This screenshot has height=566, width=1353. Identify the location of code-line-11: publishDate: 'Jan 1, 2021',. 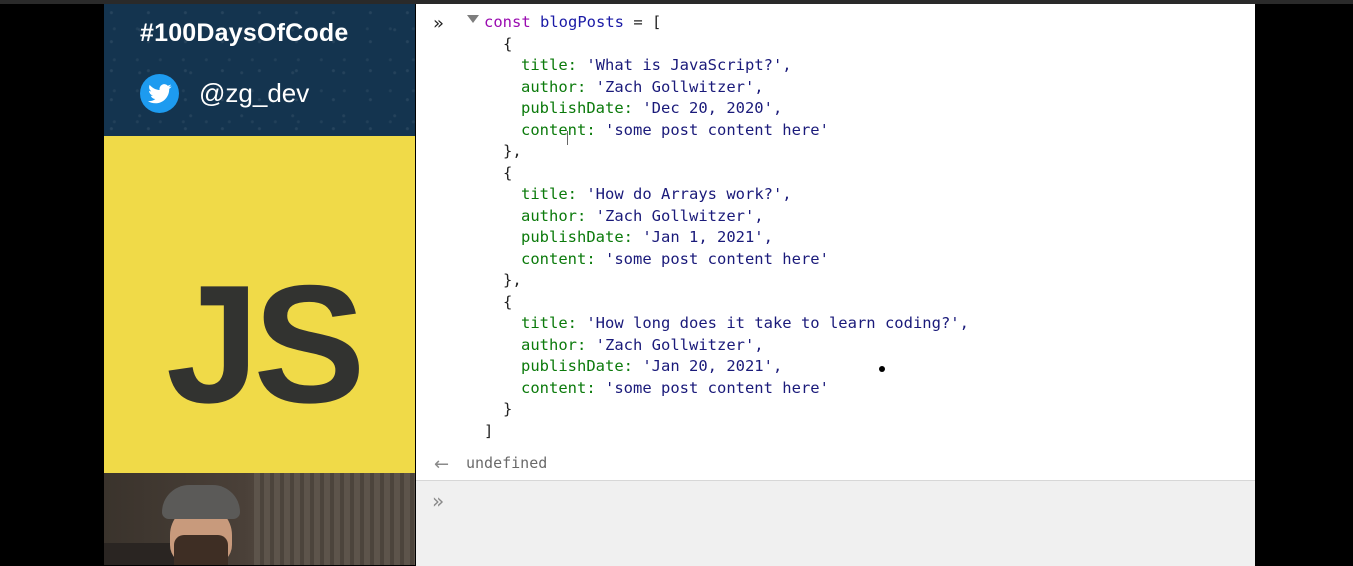
(647, 237).